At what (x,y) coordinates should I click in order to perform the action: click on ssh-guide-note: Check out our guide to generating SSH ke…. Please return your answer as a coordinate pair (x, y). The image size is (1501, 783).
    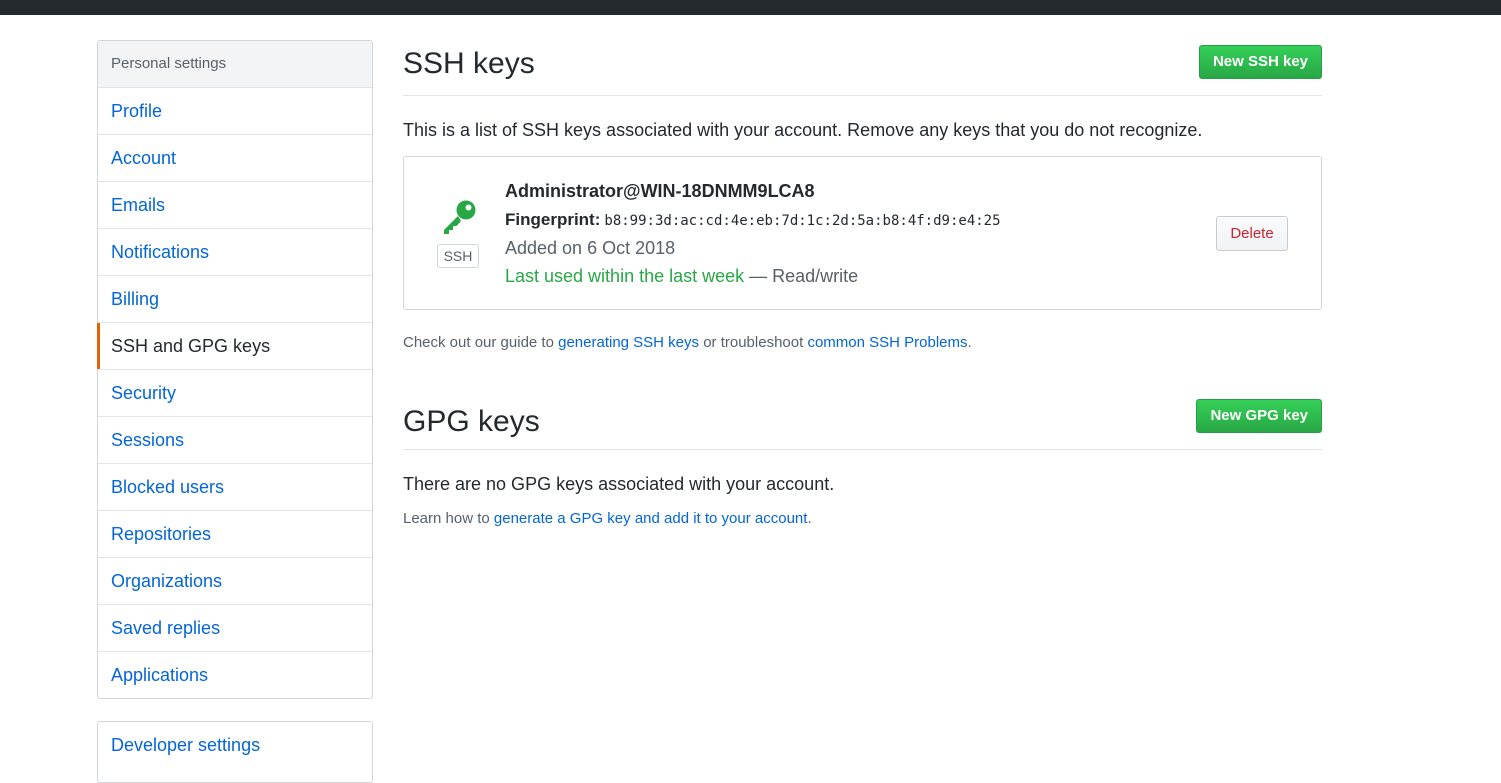
    Looking at the image, I should click on (862, 342).